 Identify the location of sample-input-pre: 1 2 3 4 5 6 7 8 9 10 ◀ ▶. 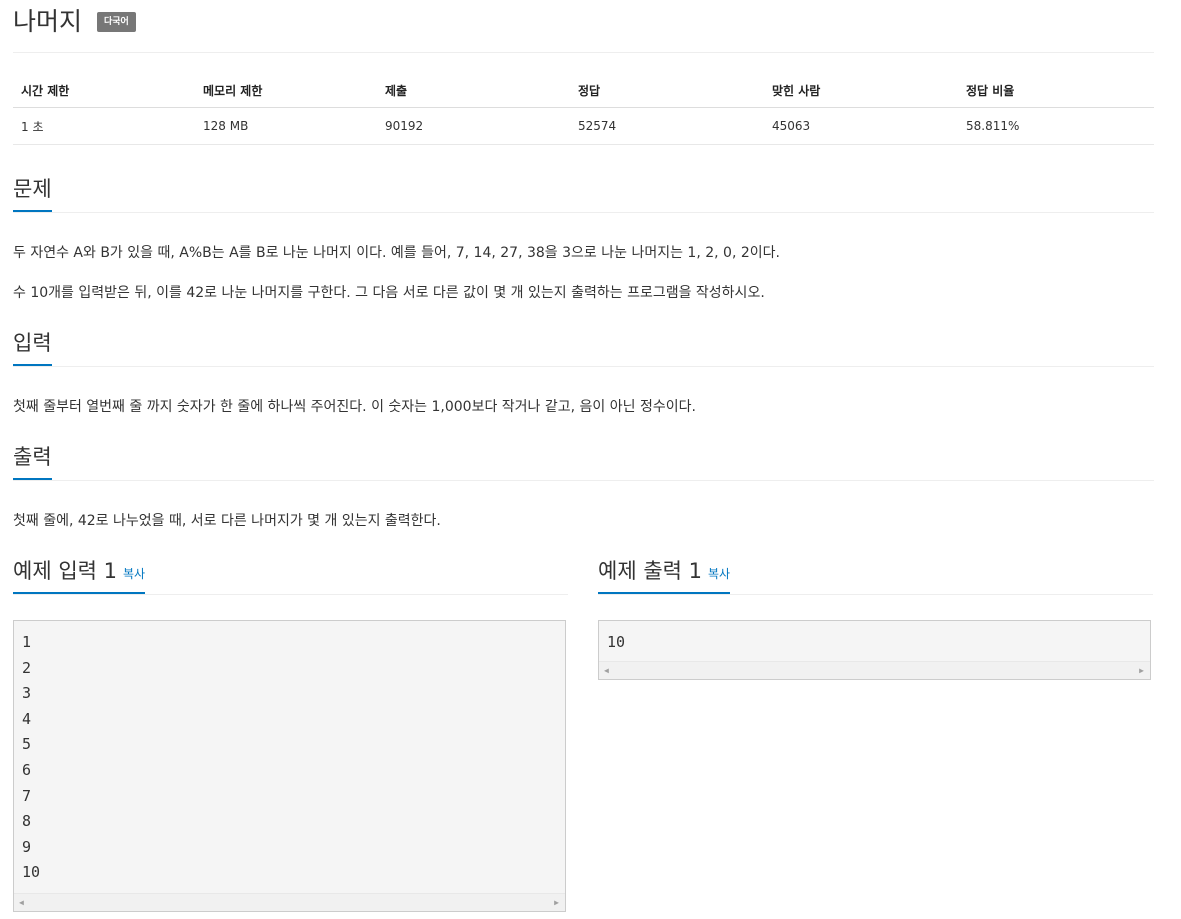
(289, 766).